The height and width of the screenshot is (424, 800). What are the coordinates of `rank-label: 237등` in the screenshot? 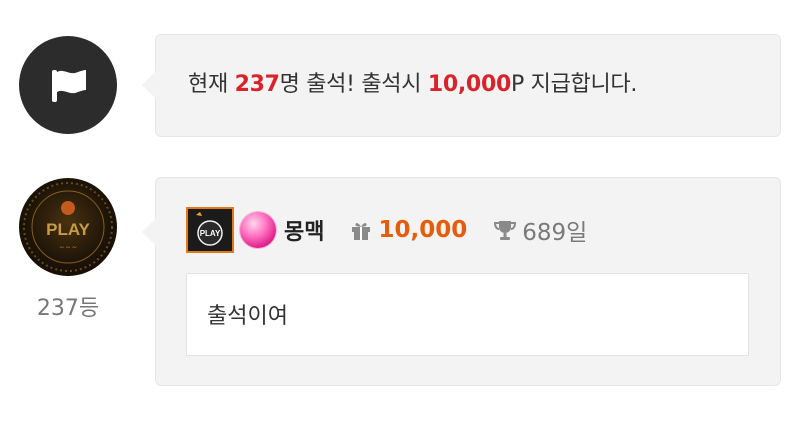 It's located at (68, 308).